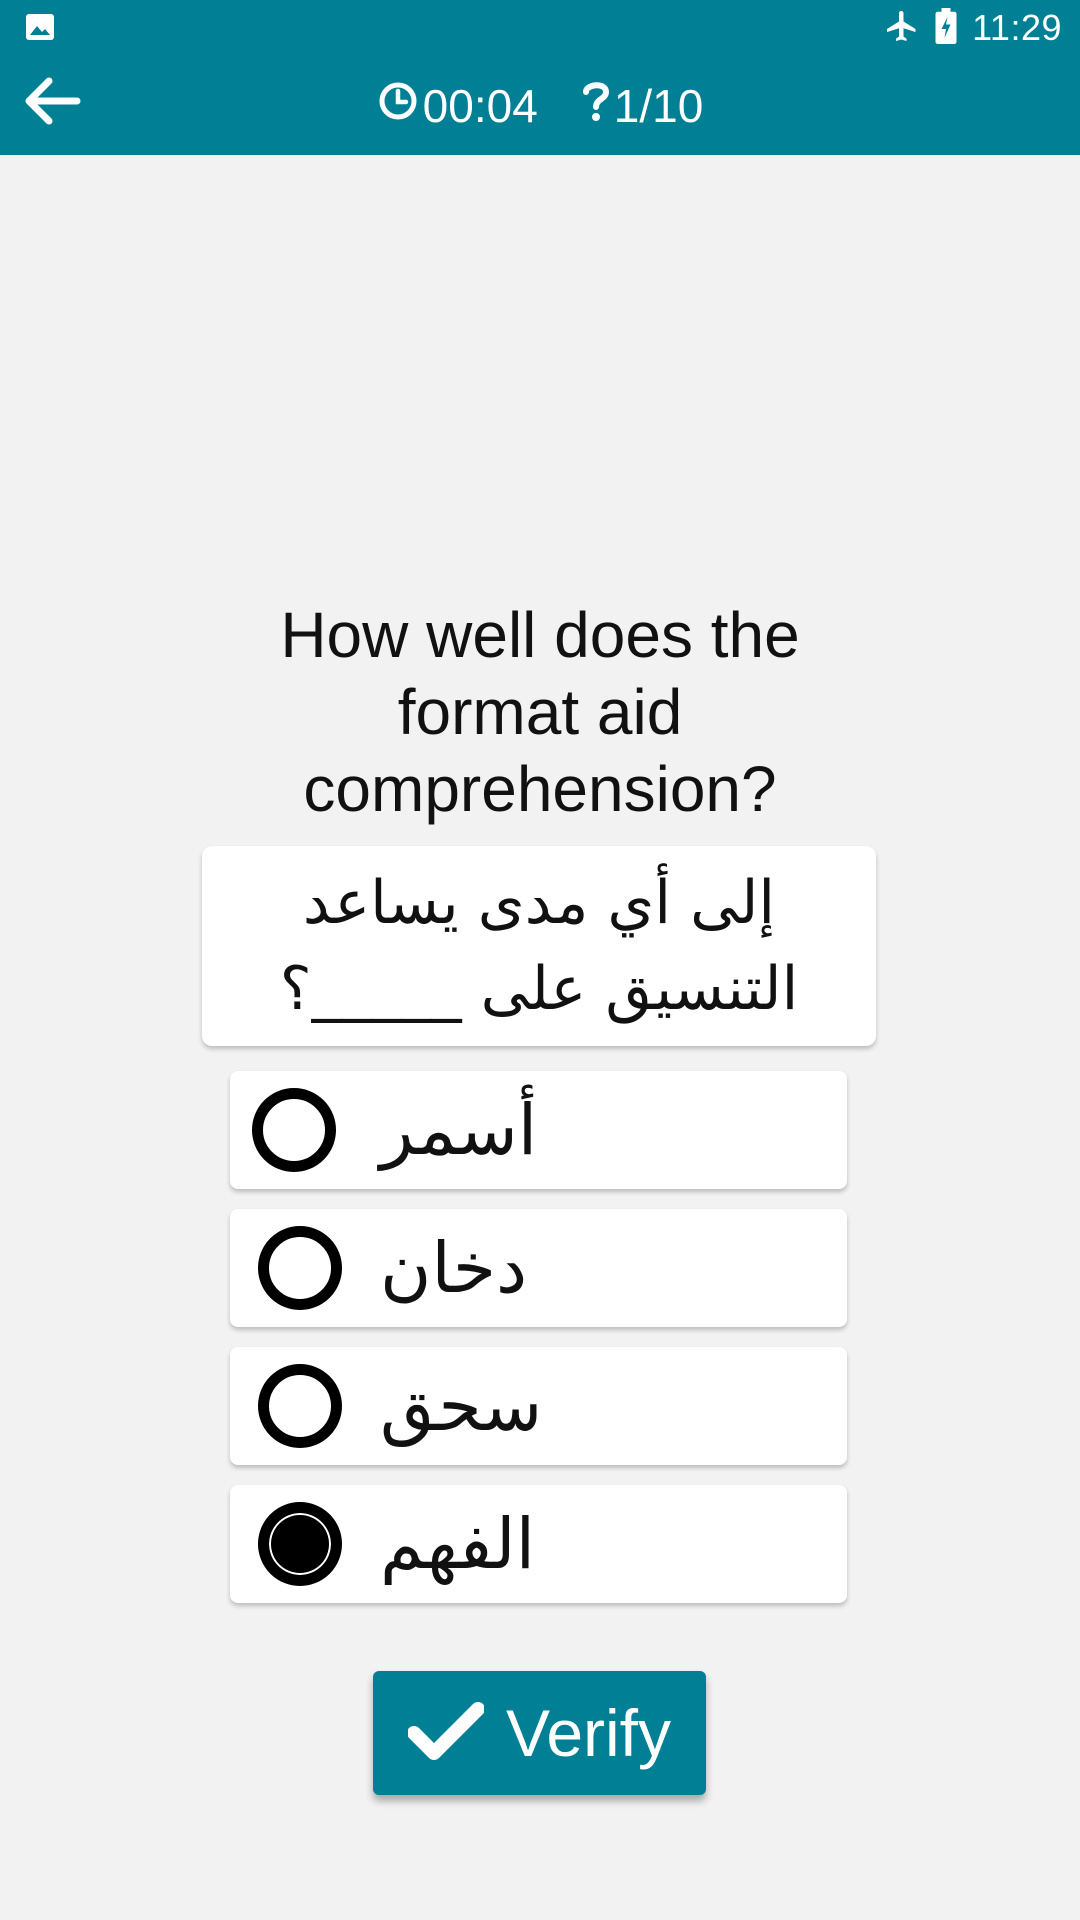 This screenshot has height=1920, width=1080. Describe the element at coordinates (40, 27) in the screenshot. I see `image-notification-icon` at that location.